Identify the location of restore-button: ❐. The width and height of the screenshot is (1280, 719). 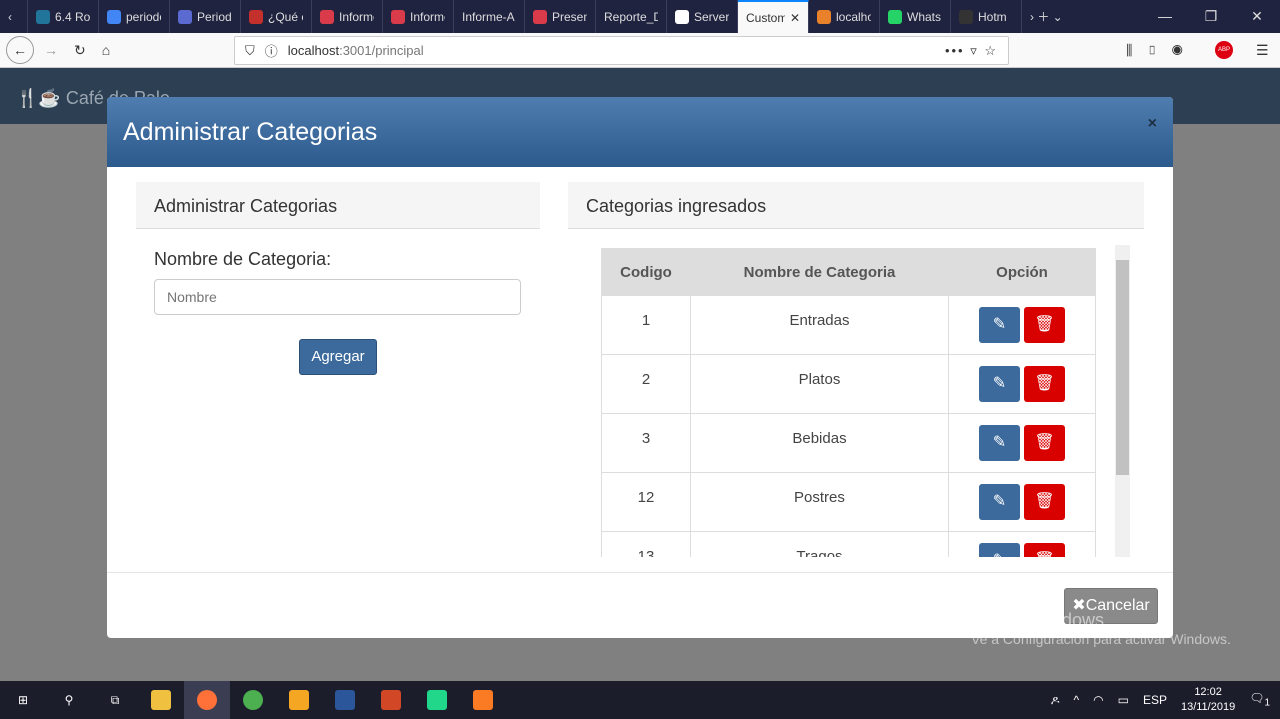
(1211, 16).